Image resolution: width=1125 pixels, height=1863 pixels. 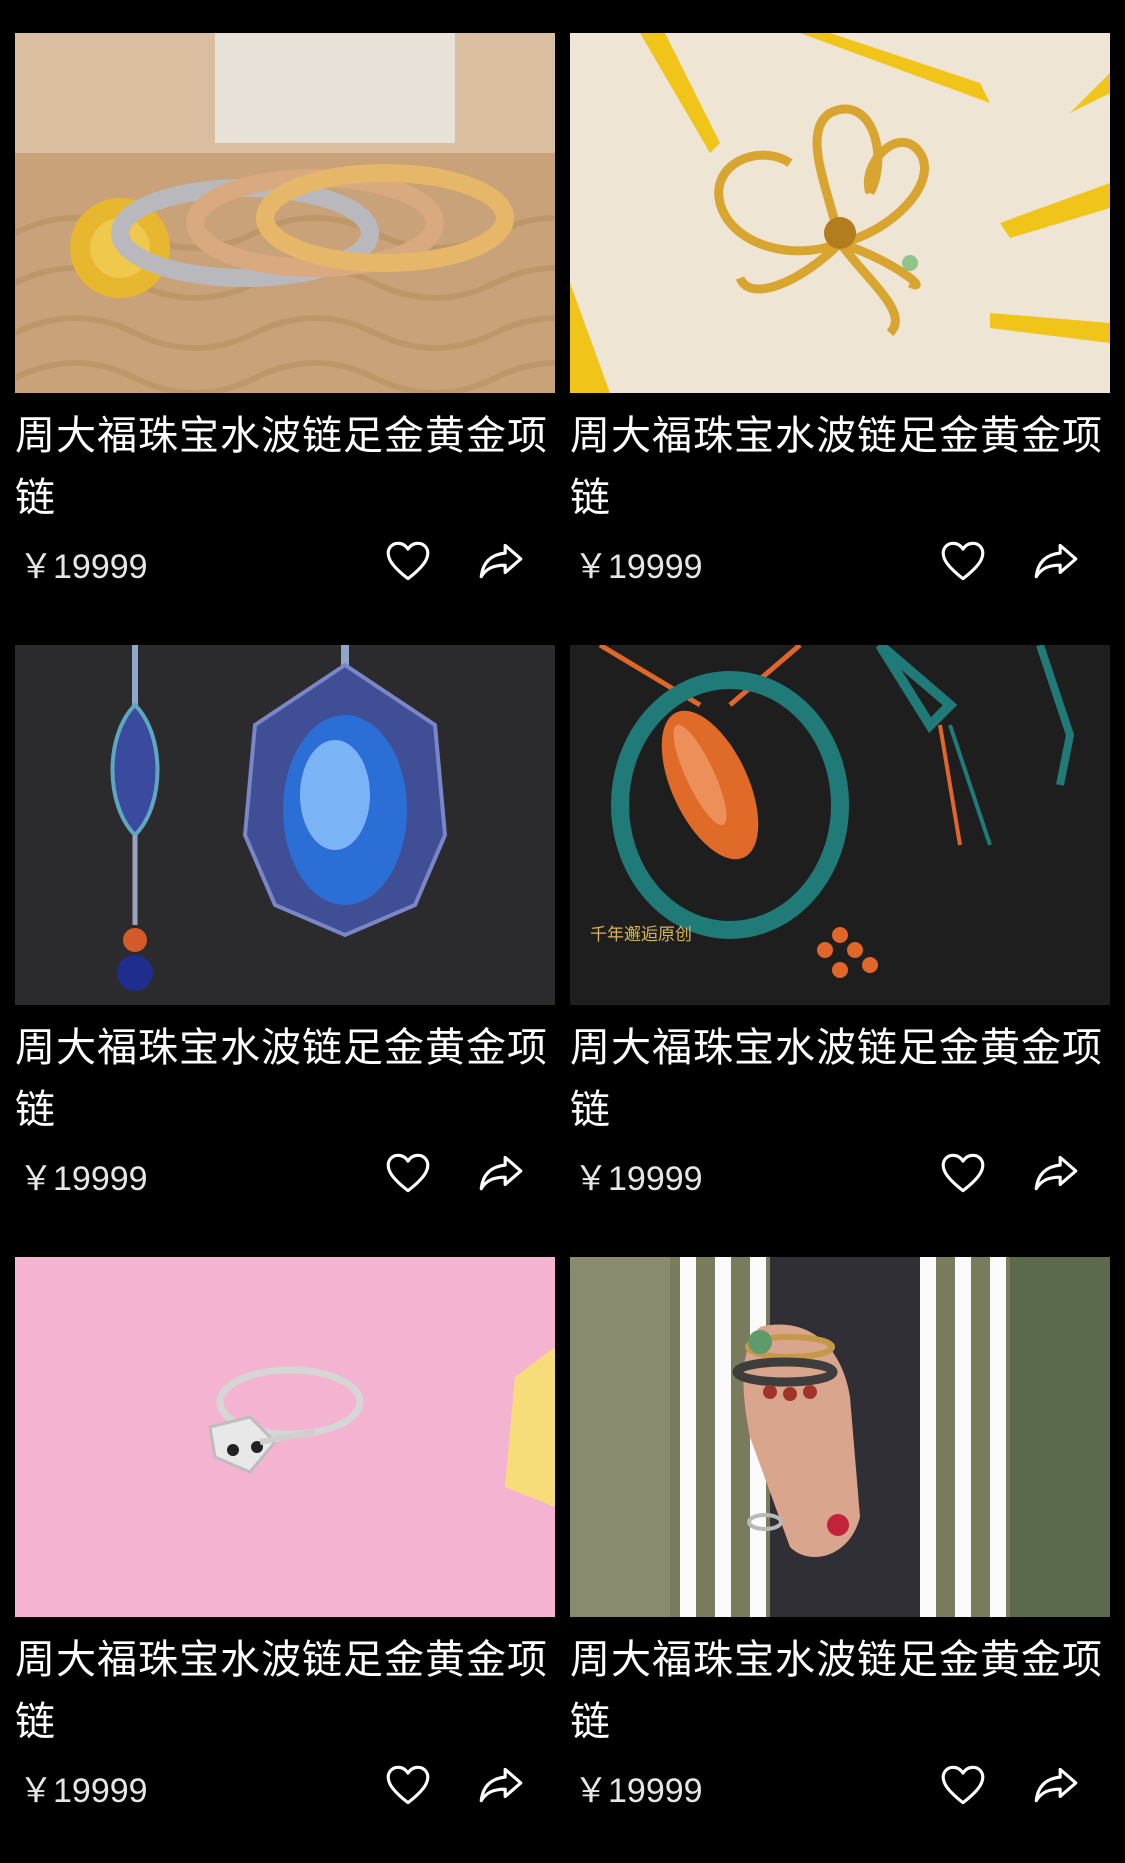 What do you see at coordinates (641, 935) in the screenshot?
I see `svg-text: 千年邂逅原创` at bounding box center [641, 935].